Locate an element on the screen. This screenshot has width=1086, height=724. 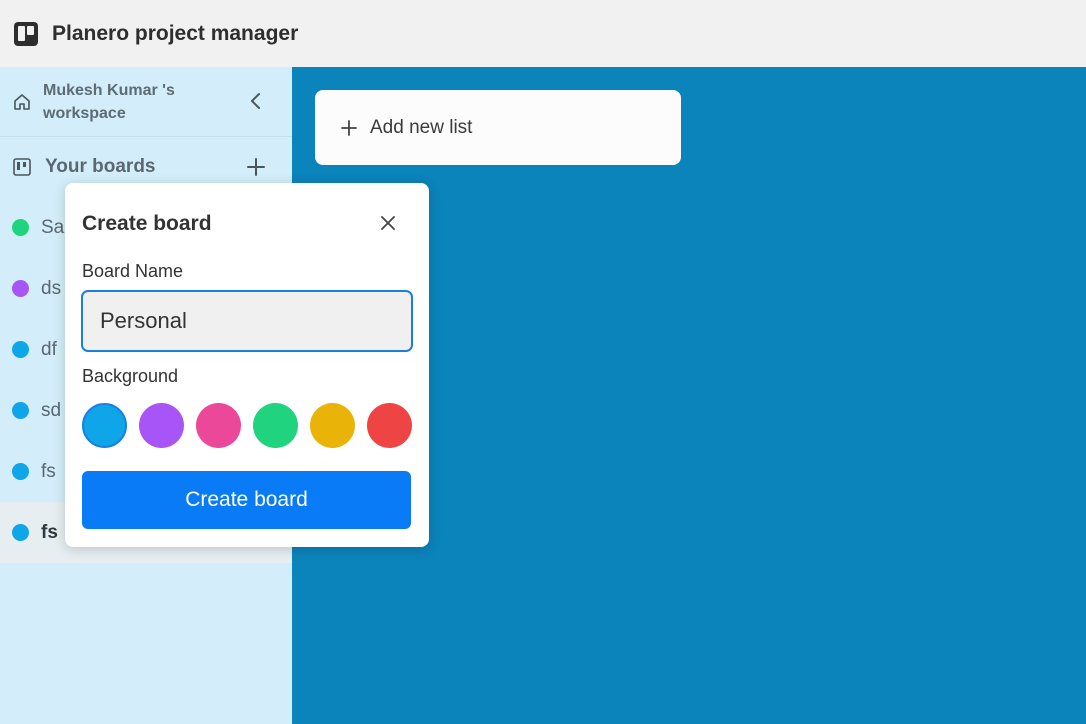
app-title: Planero project manager is located at coordinates (175, 33).